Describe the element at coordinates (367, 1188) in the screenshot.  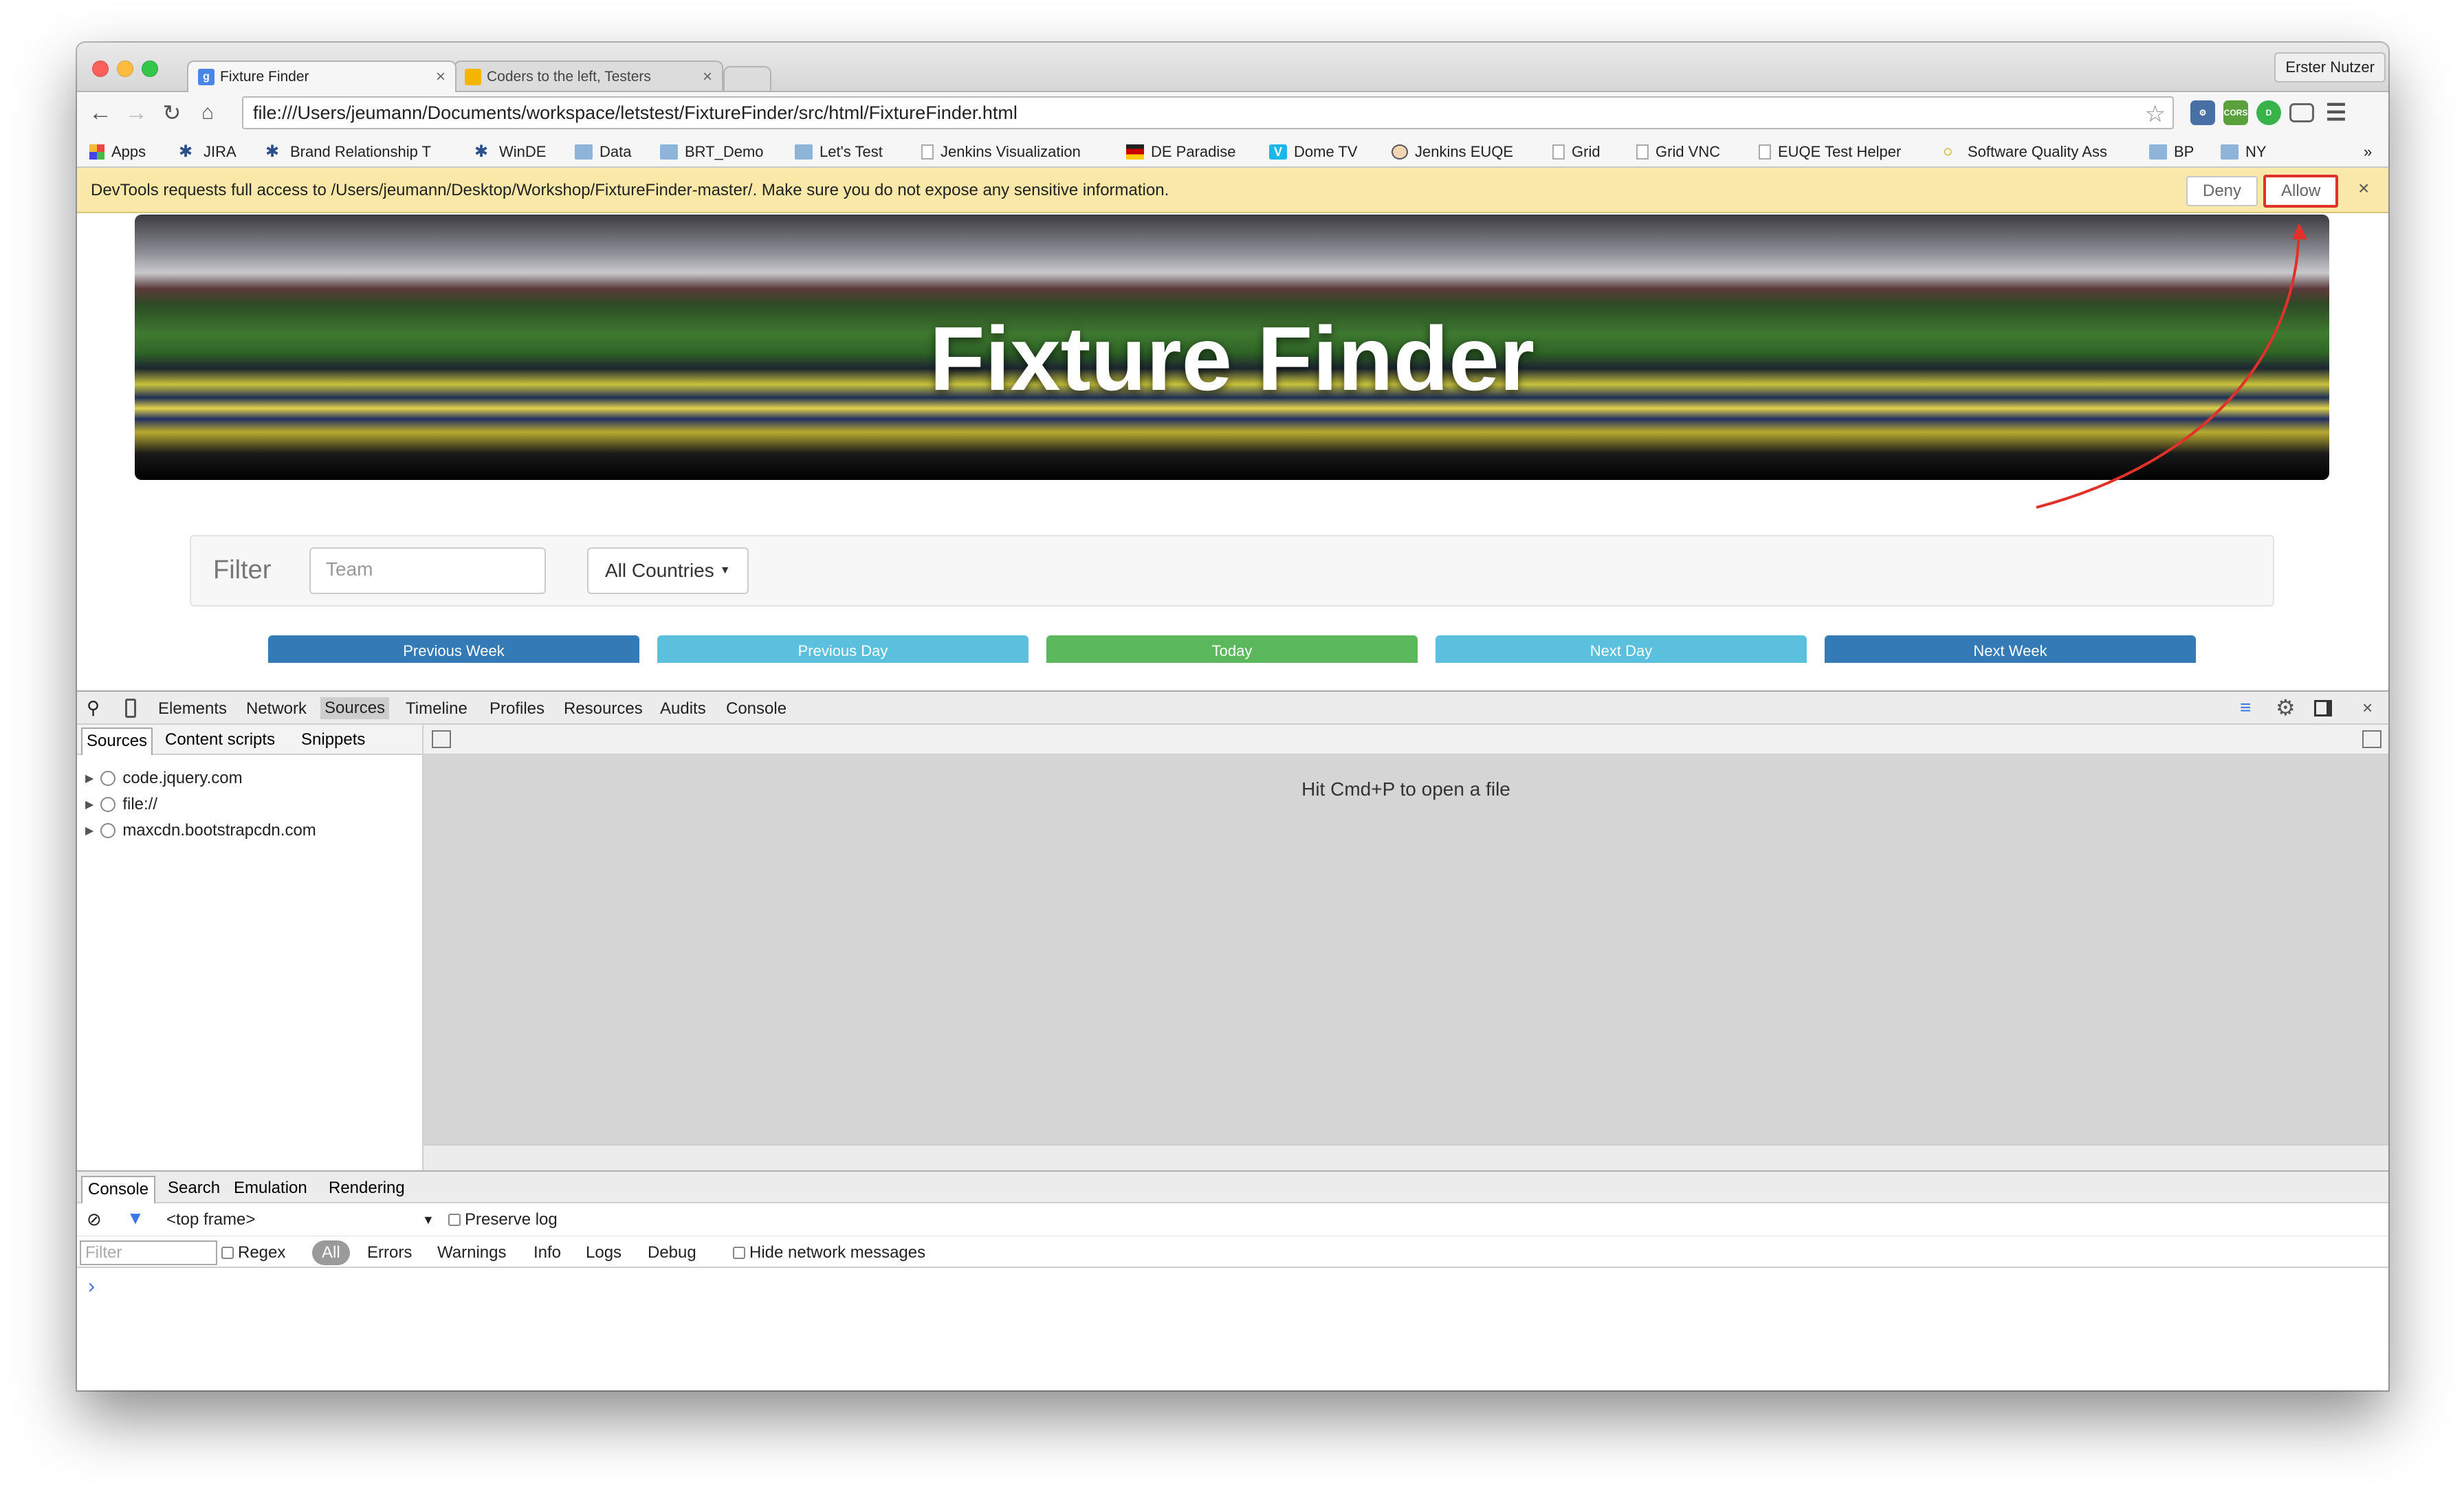
I see `drawer-tab-rendering: Rendering` at that location.